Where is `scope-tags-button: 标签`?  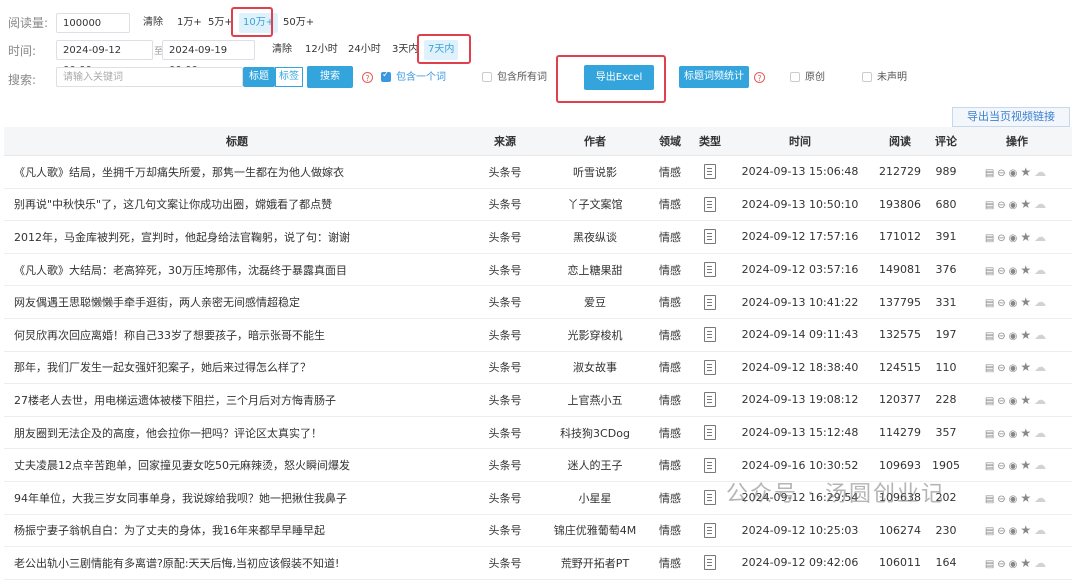 scope-tags-button: 标签 is located at coordinates (289, 77).